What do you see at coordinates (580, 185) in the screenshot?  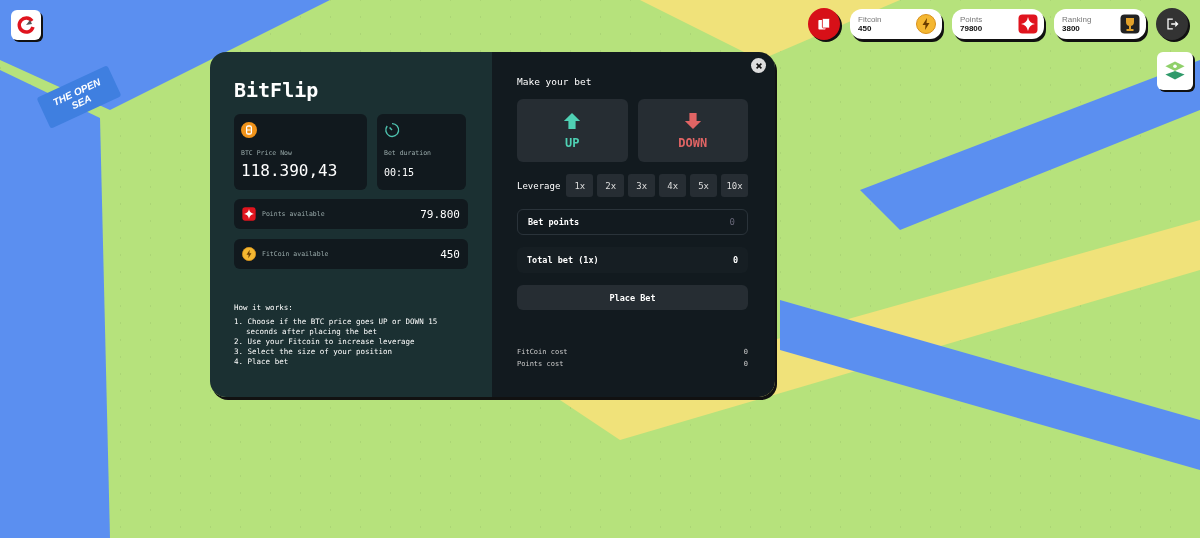 I see `leverage-button: 1x` at bounding box center [580, 185].